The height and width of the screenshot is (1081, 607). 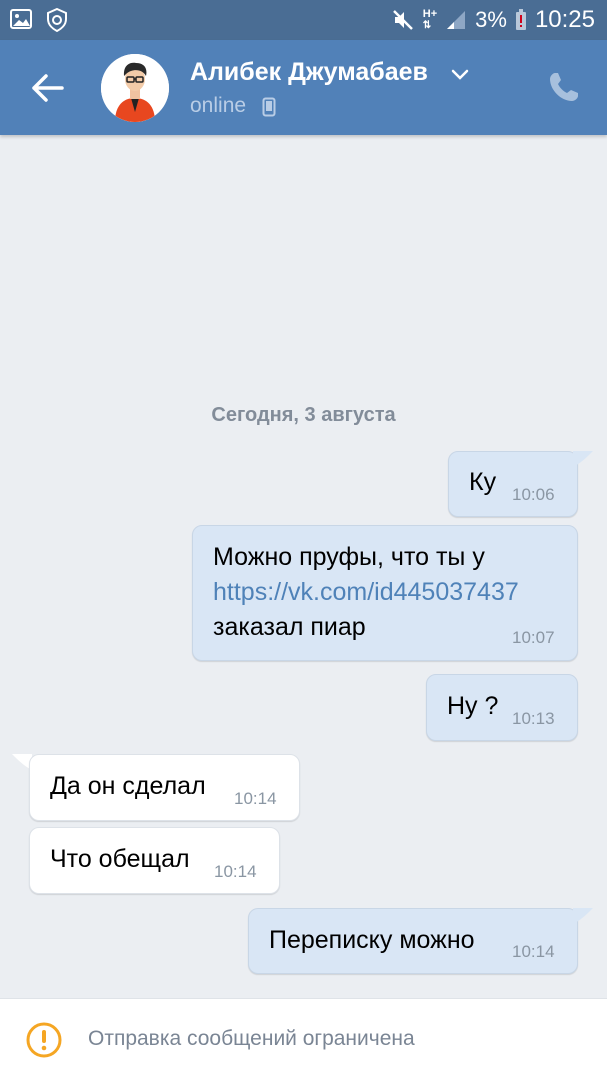 I want to click on call-button, so click(x=564, y=87).